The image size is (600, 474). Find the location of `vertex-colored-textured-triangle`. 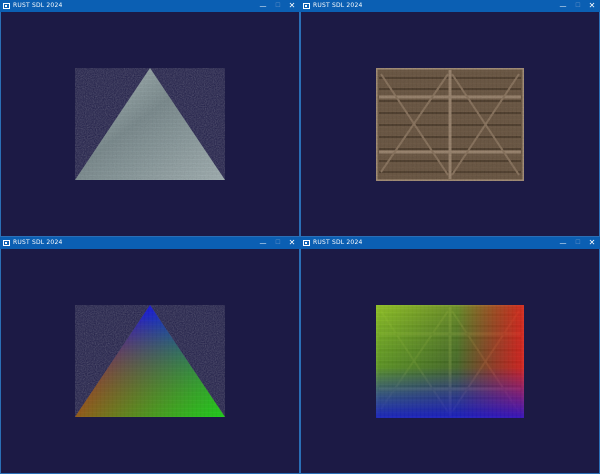

vertex-colored-textured-triangle is located at coordinates (150, 361).